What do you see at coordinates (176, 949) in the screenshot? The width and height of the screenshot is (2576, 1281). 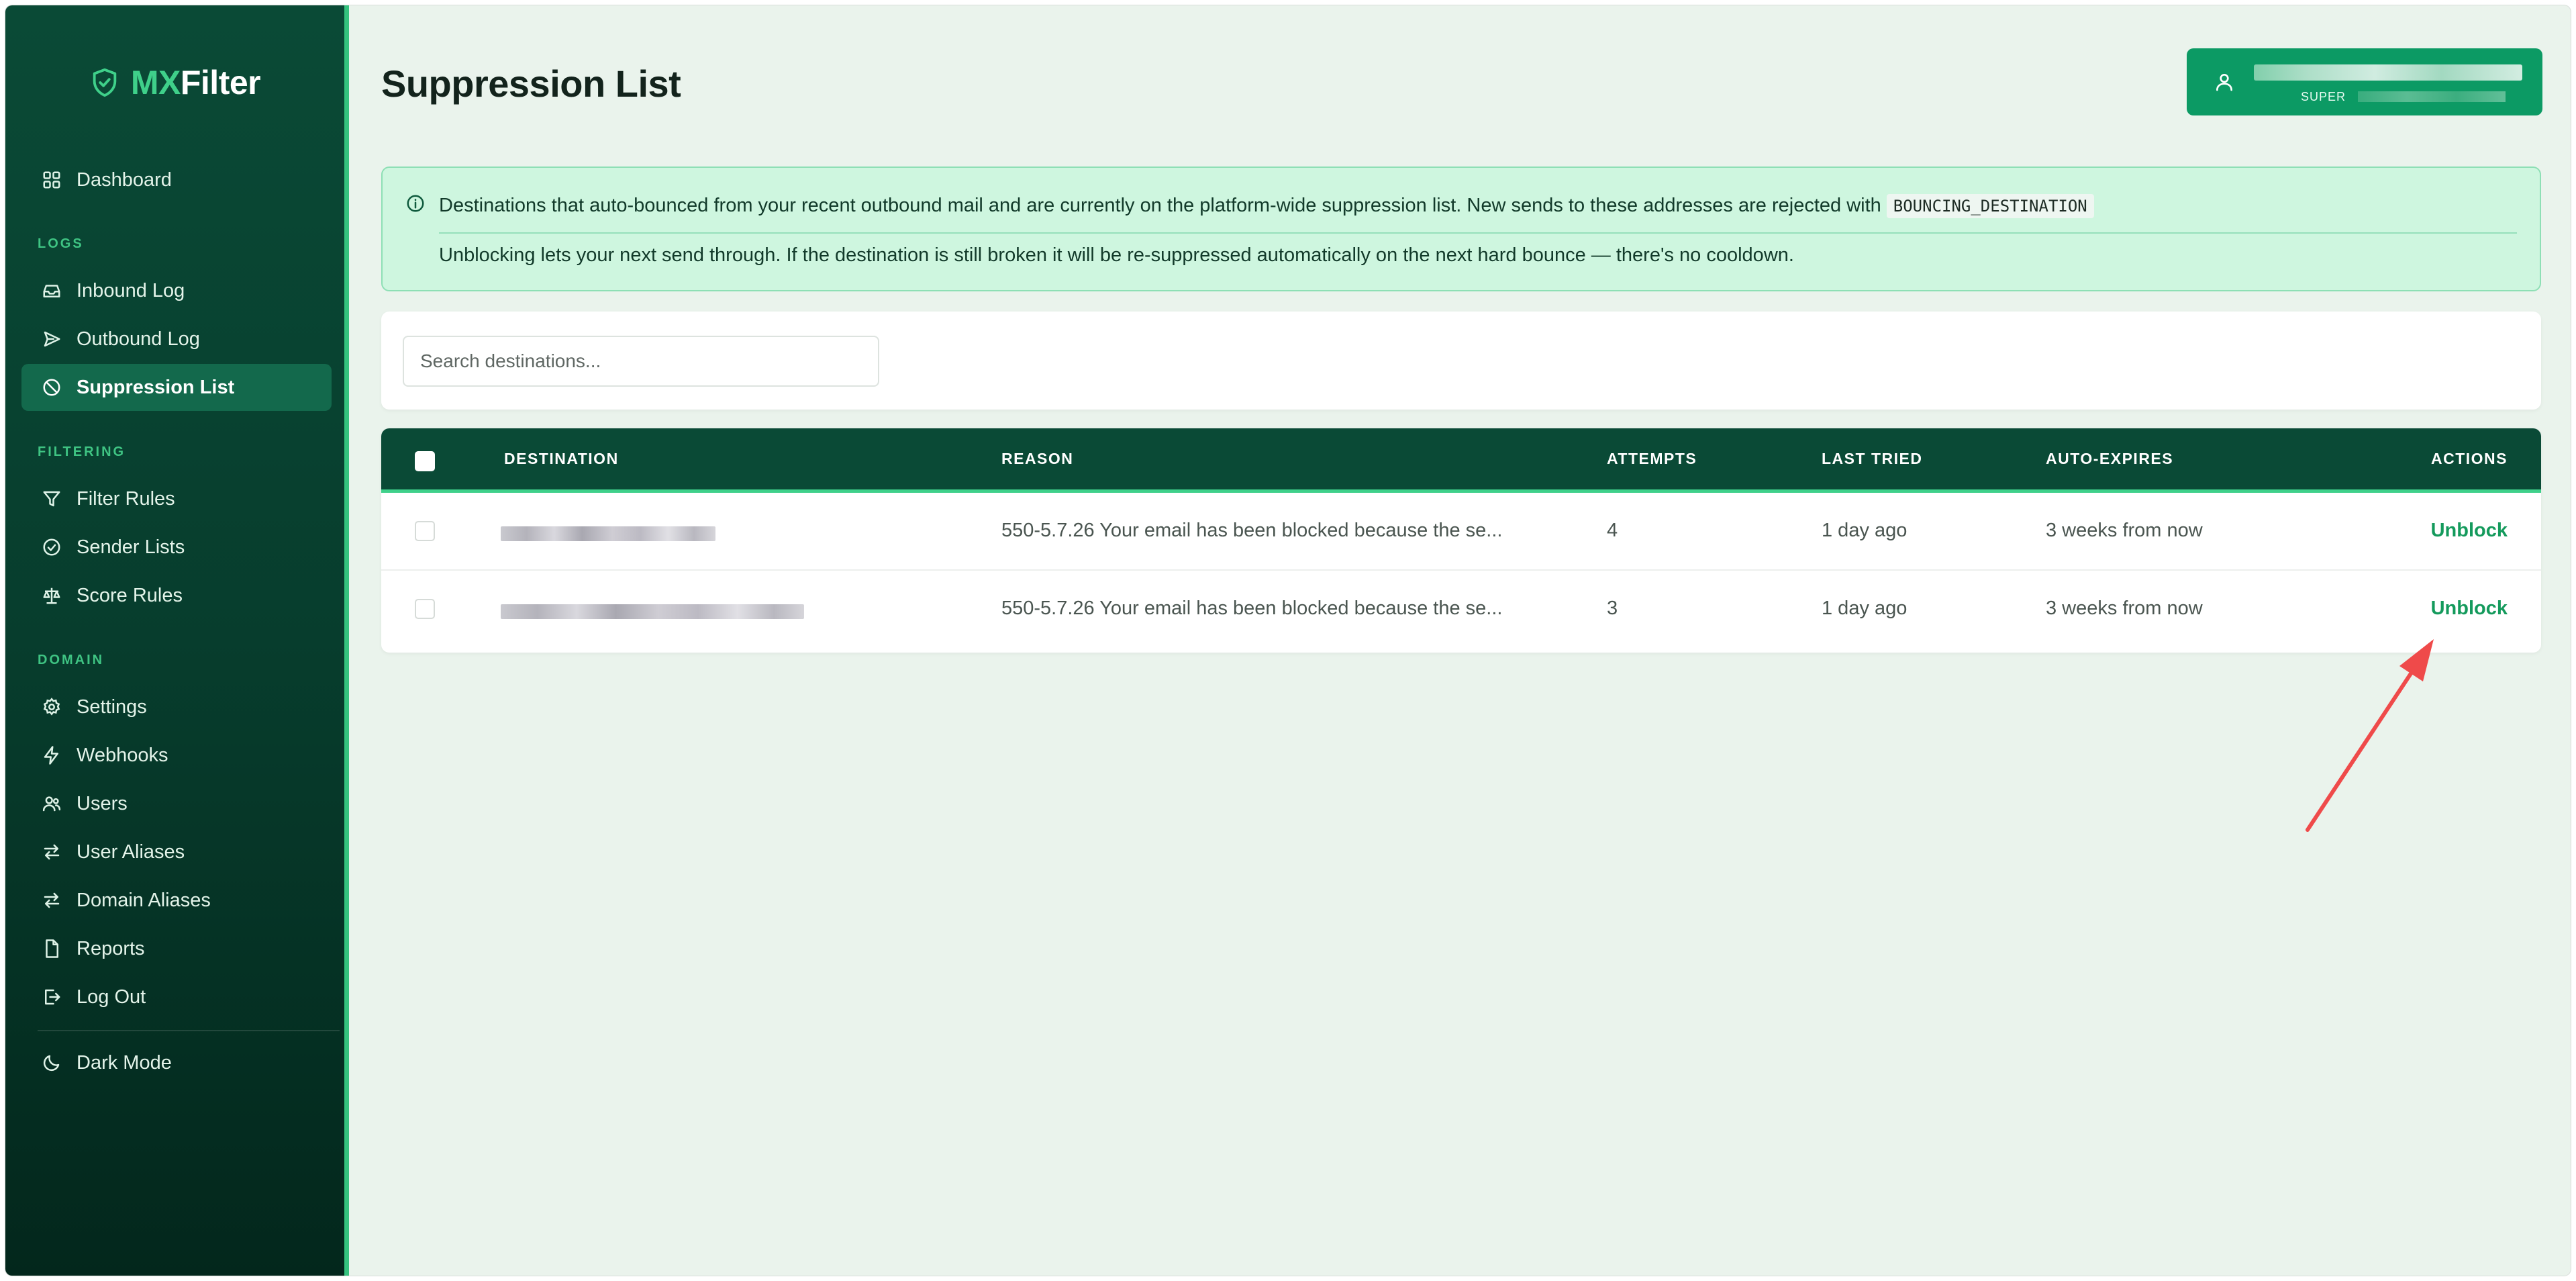 I see `sidebar-item-reports: Reports` at bounding box center [176, 949].